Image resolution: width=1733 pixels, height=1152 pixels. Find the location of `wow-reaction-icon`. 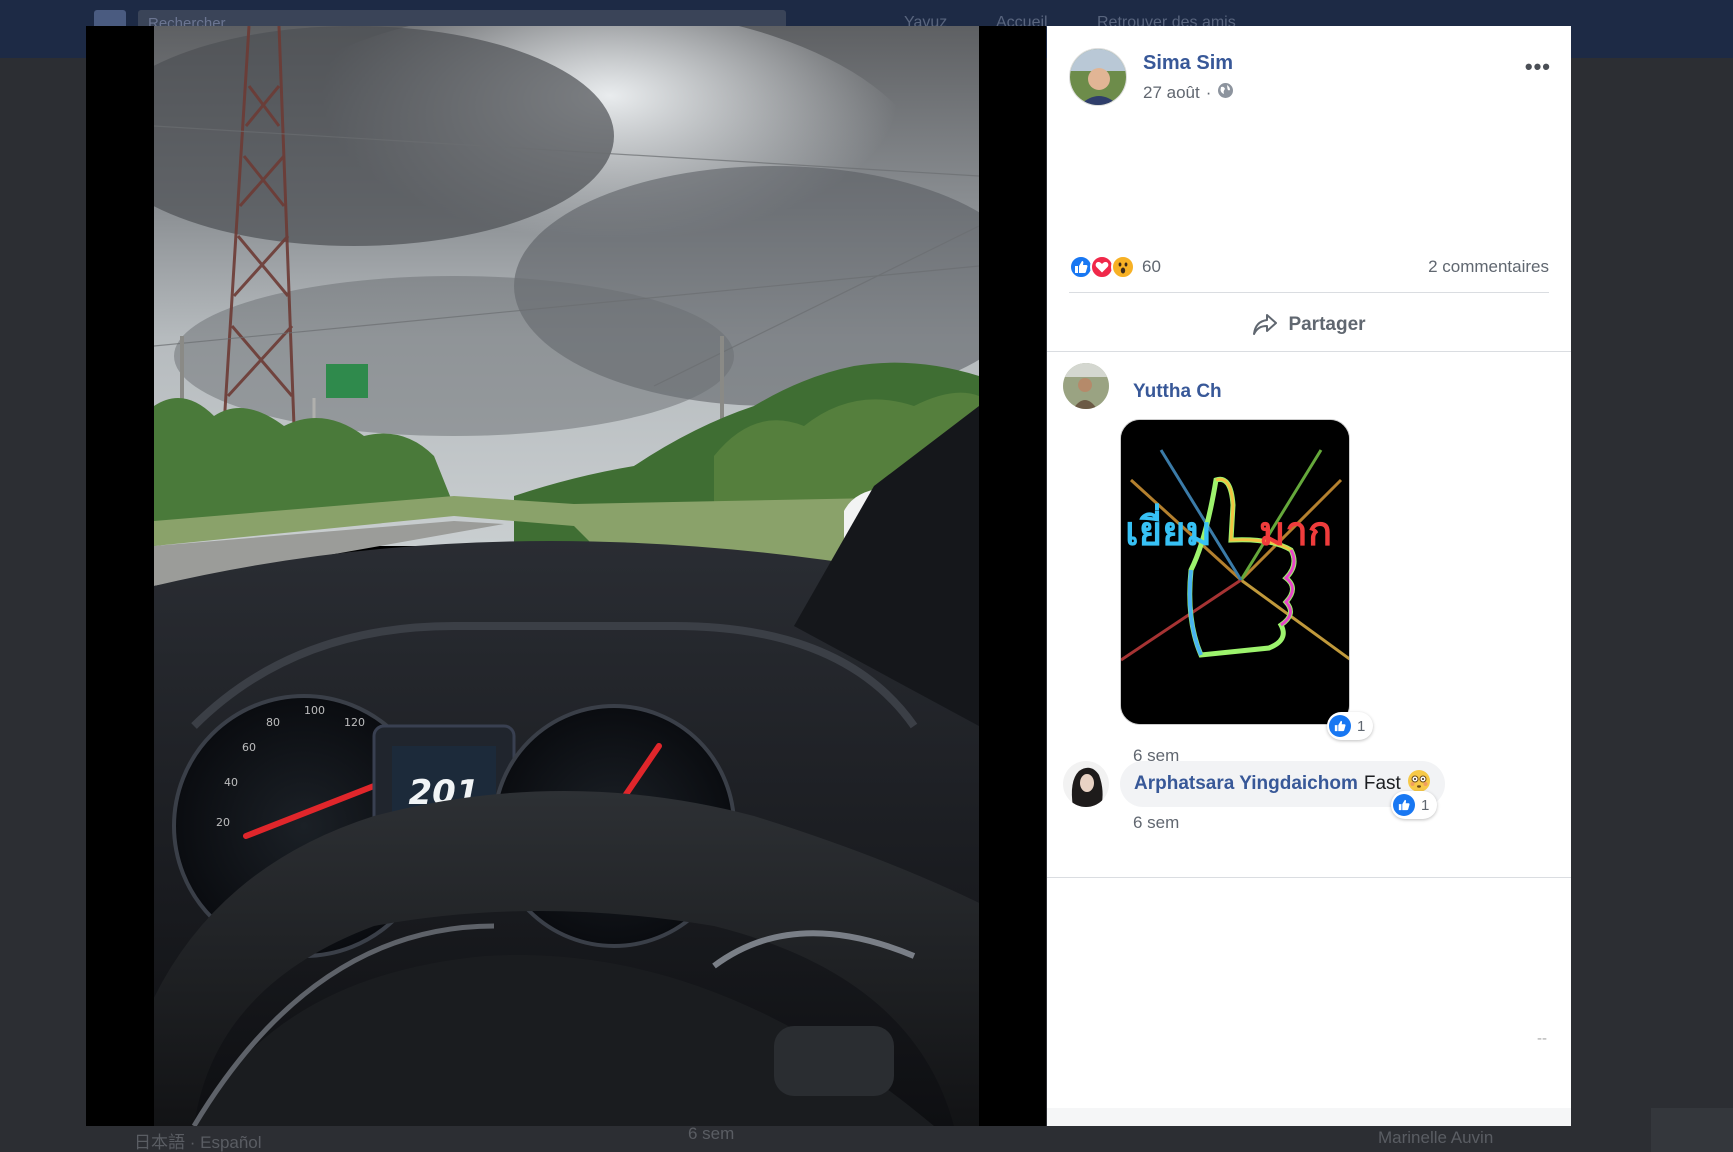

wow-reaction-icon is located at coordinates (1123, 267).